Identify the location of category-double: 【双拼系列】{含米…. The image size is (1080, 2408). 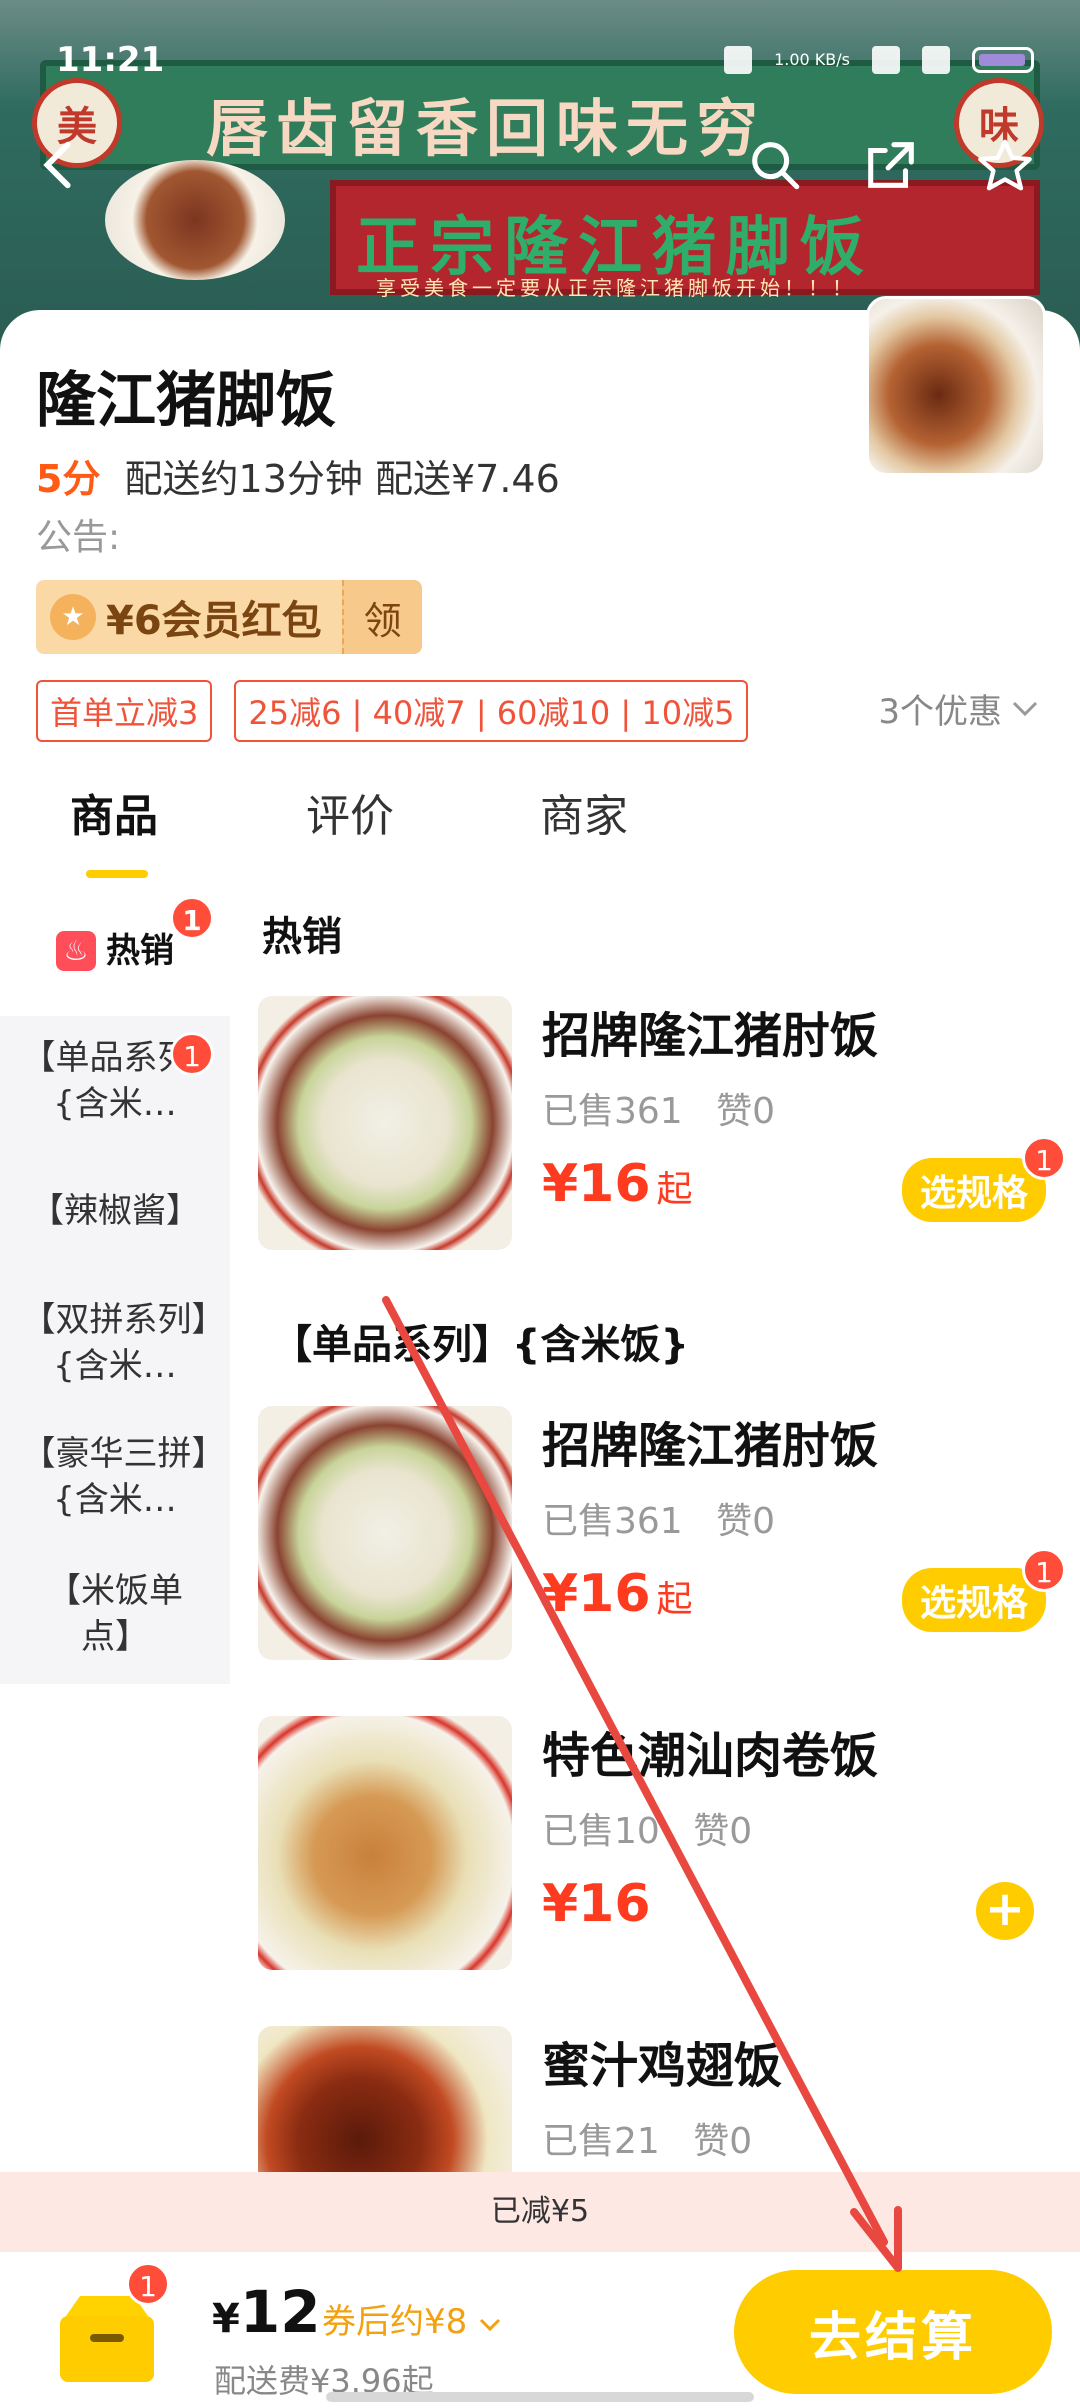
(115, 1343).